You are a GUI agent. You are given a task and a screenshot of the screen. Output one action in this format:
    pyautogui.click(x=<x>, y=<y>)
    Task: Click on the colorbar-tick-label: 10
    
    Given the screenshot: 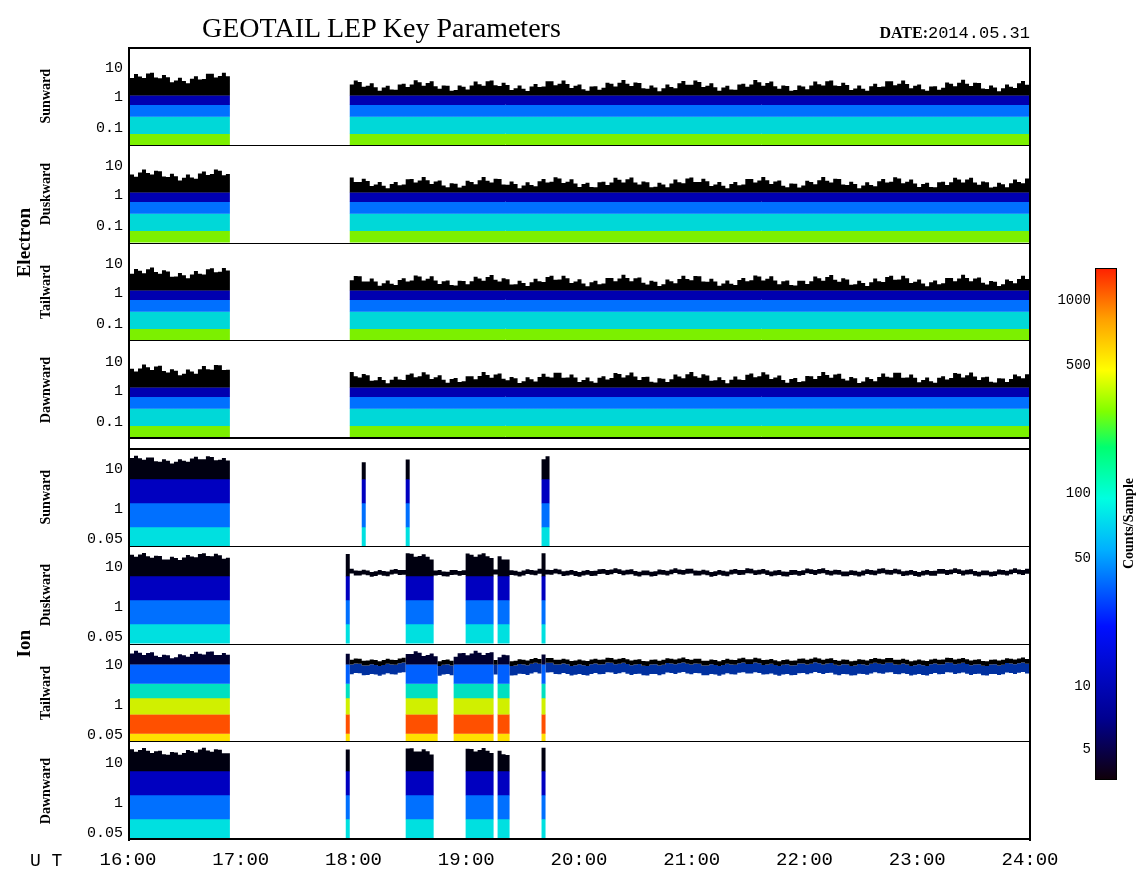 What is the action you would take?
    pyautogui.click(x=1082, y=685)
    